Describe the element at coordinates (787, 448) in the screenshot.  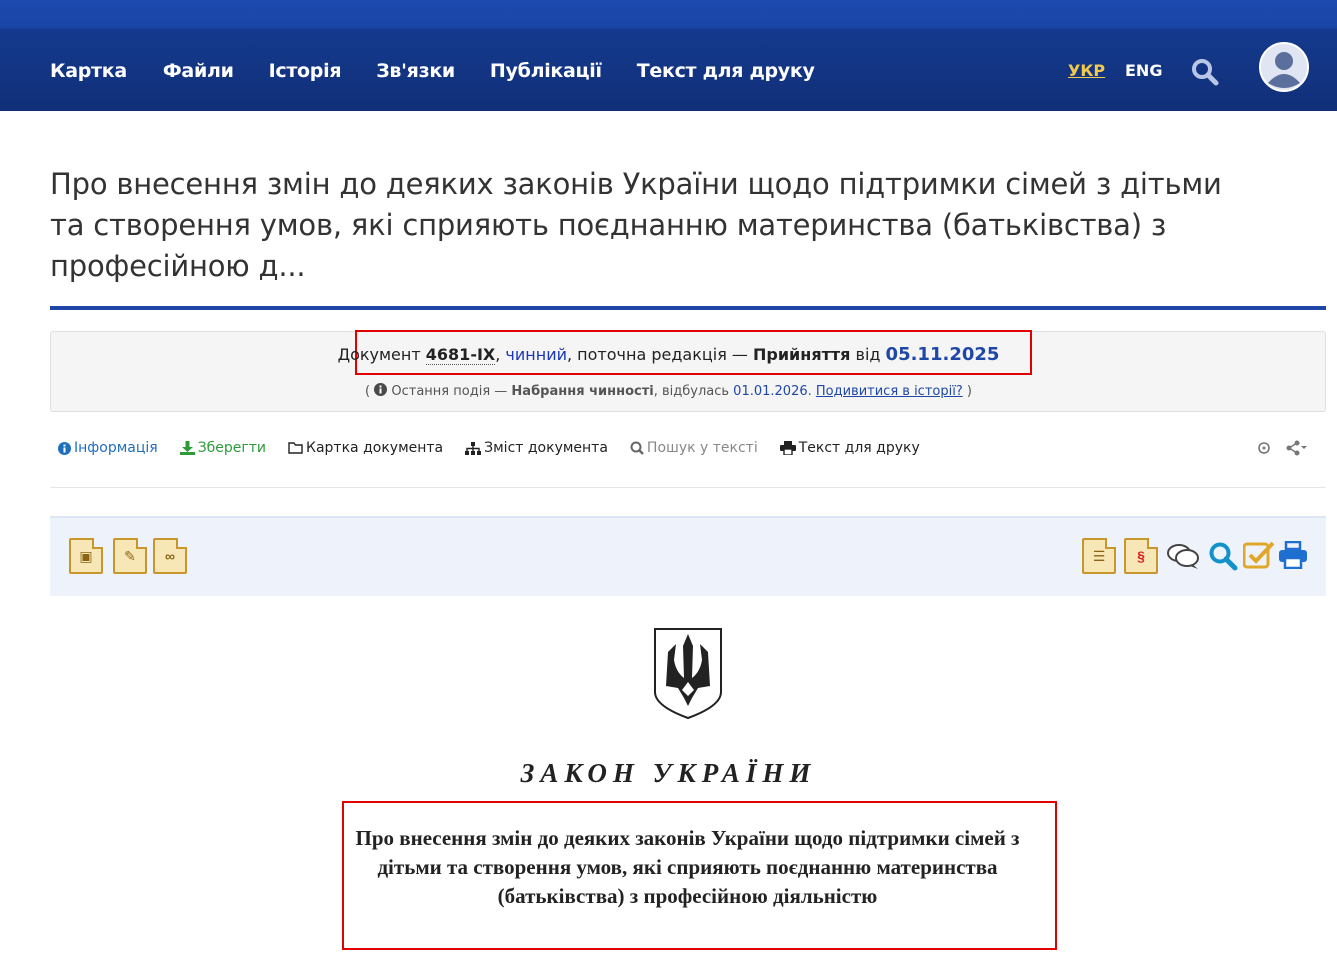
I see `print-icon` at that location.